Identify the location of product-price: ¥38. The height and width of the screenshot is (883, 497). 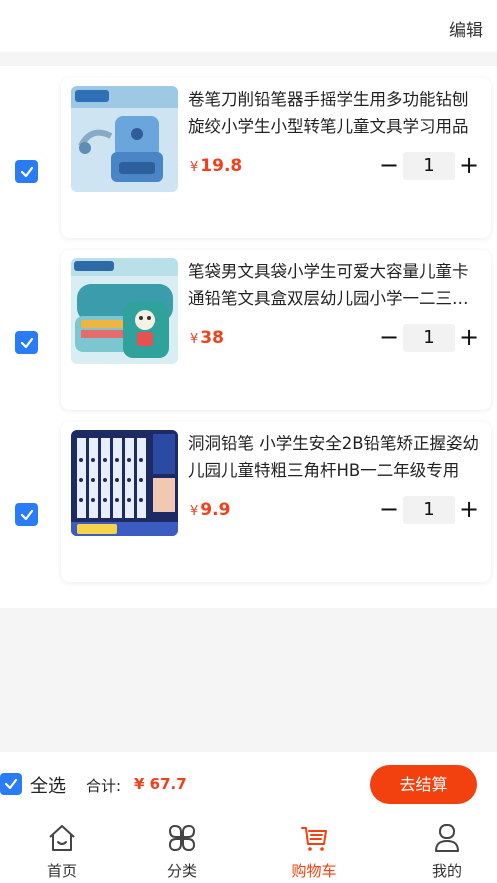
(207, 338).